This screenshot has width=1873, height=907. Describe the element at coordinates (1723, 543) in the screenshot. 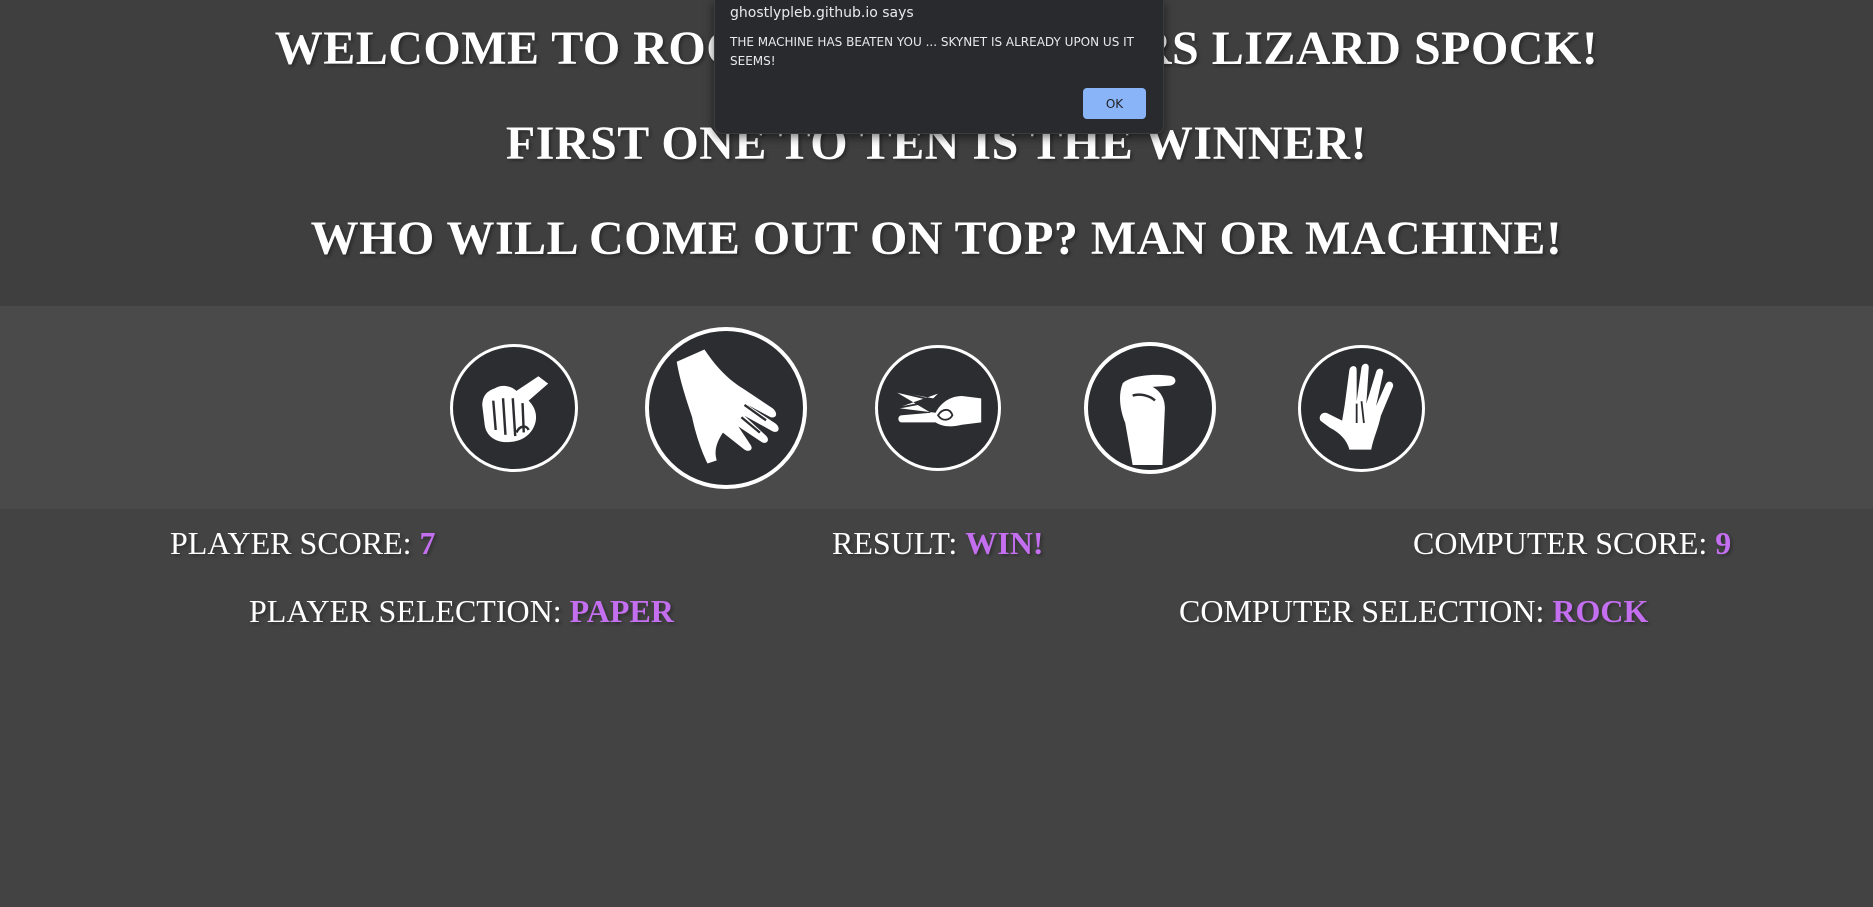

I see `computer-score-value: 9` at that location.